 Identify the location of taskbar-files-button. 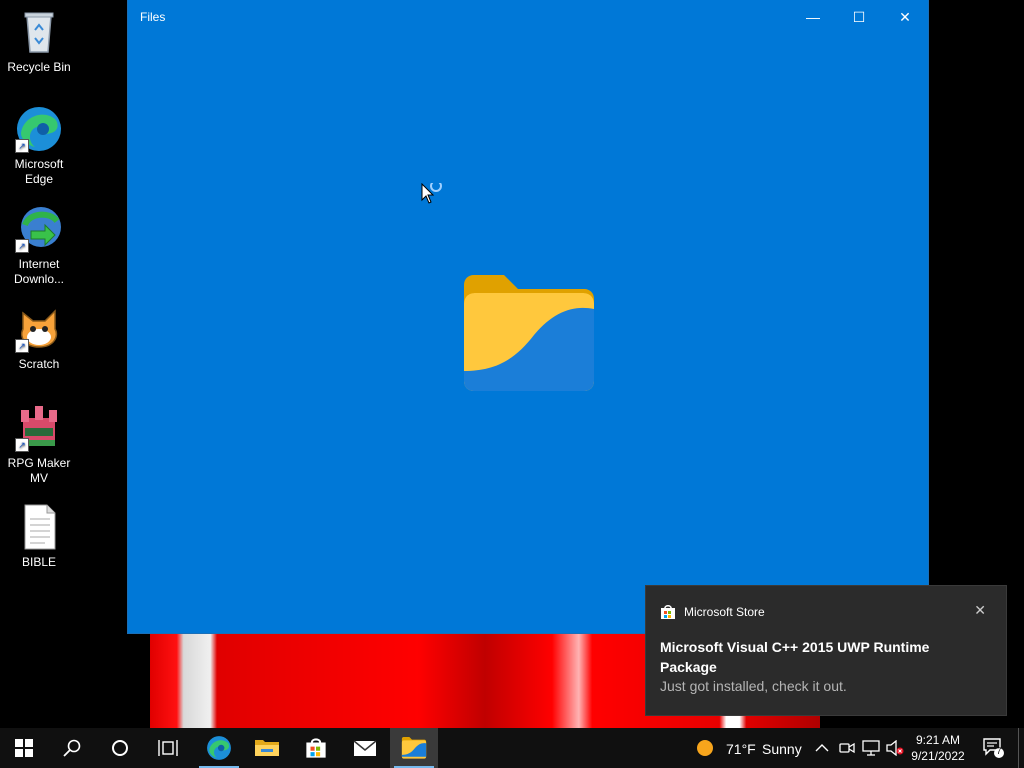
(414, 748).